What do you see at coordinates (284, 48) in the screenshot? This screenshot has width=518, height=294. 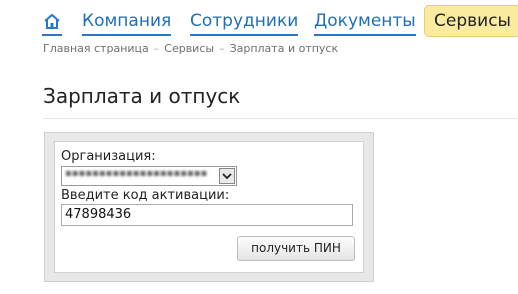 I see `breadcrumb-current: Зарплата и отпуск` at bounding box center [284, 48].